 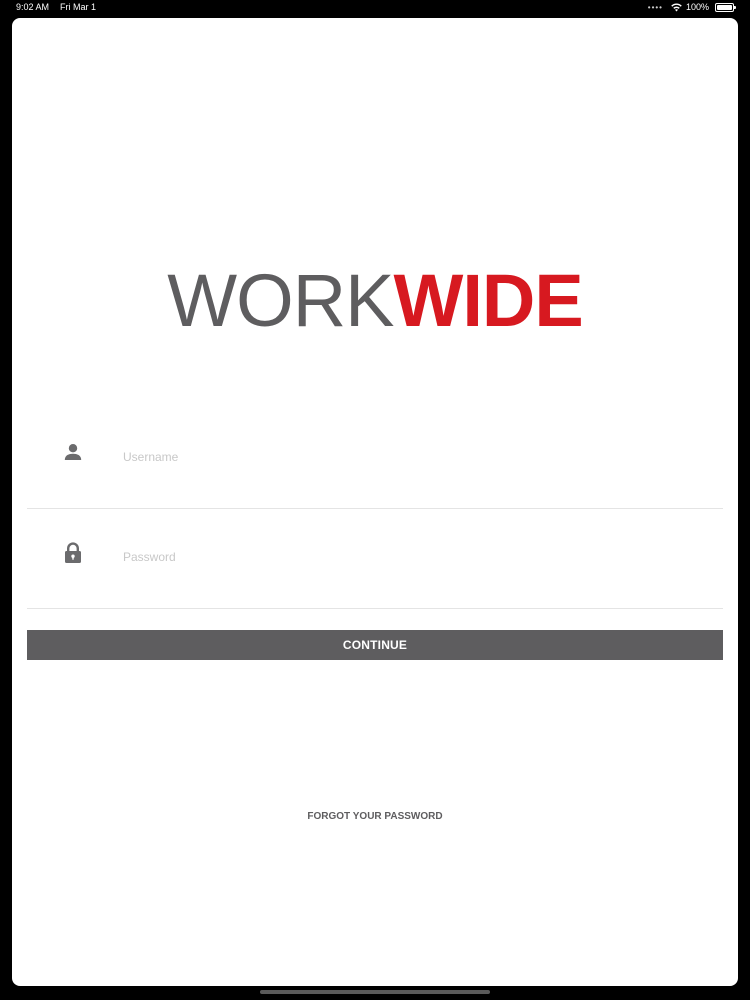 What do you see at coordinates (375, 645) in the screenshot?
I see `continue-button: CONTINUE` at bounding box center [375, 645].